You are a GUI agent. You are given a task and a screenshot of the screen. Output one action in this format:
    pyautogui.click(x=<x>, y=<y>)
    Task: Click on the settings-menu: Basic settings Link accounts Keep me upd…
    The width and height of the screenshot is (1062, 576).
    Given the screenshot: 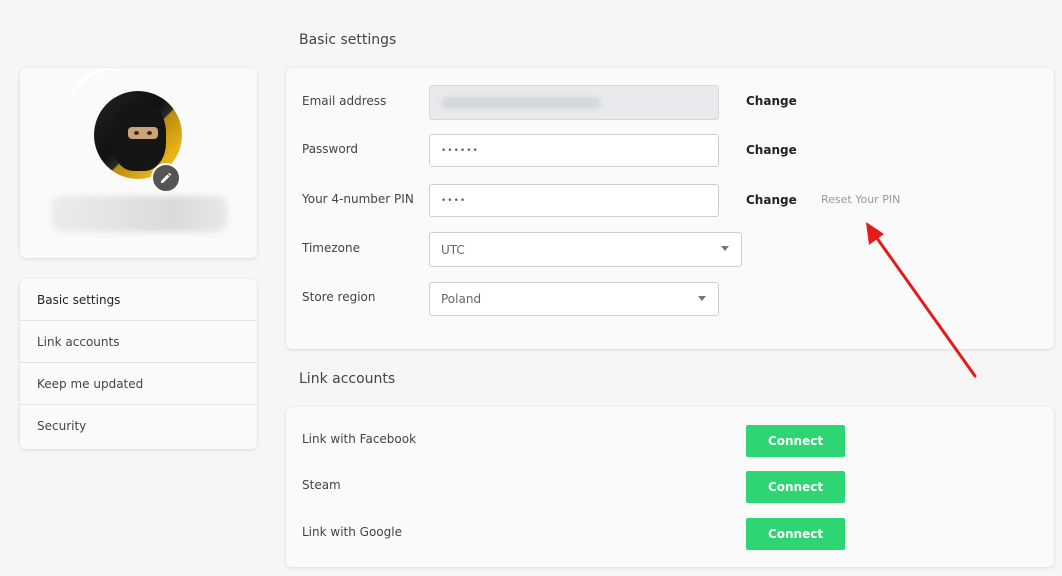 What is the action you would take?
    pyautogui.click(x=138, y=364)
    